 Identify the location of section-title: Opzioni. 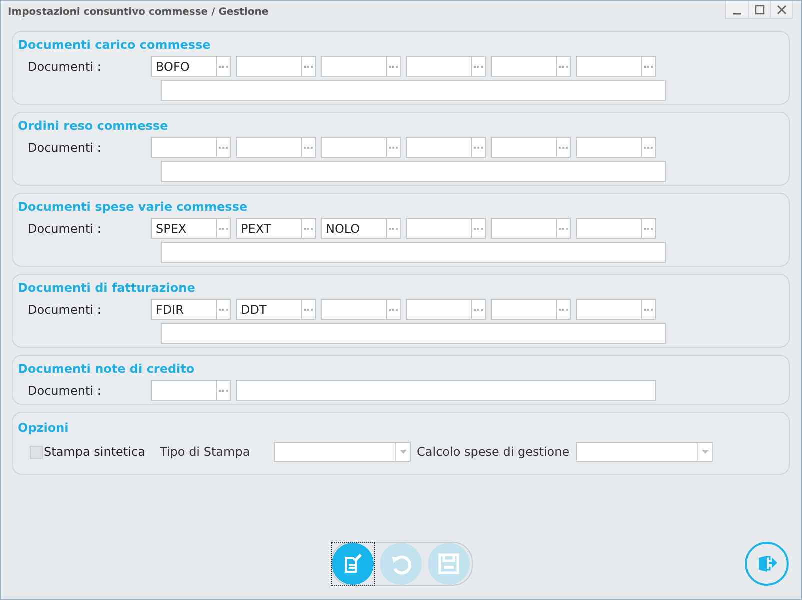
(43, 428).